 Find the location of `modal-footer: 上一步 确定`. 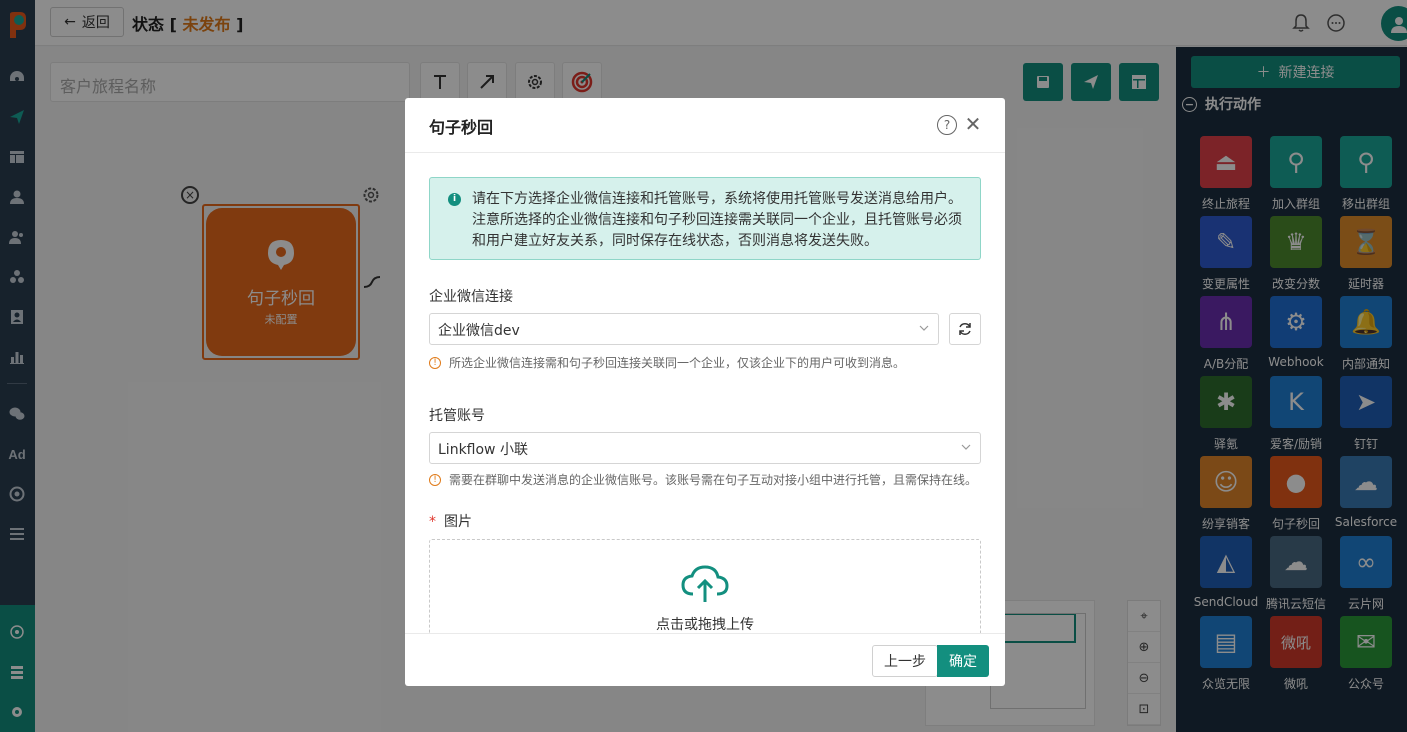

modal-footer: 上一步 确定 is located at coordinates (705, 659).